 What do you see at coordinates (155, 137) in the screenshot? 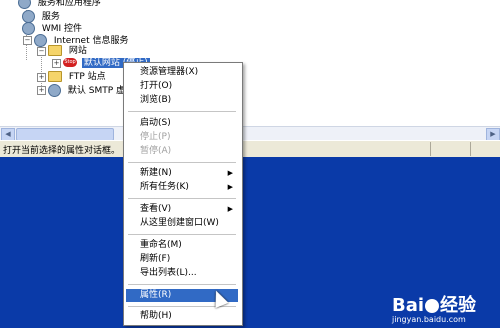
I see `menu-item-stop: 停止(P)` at bounding box center [155, 137].